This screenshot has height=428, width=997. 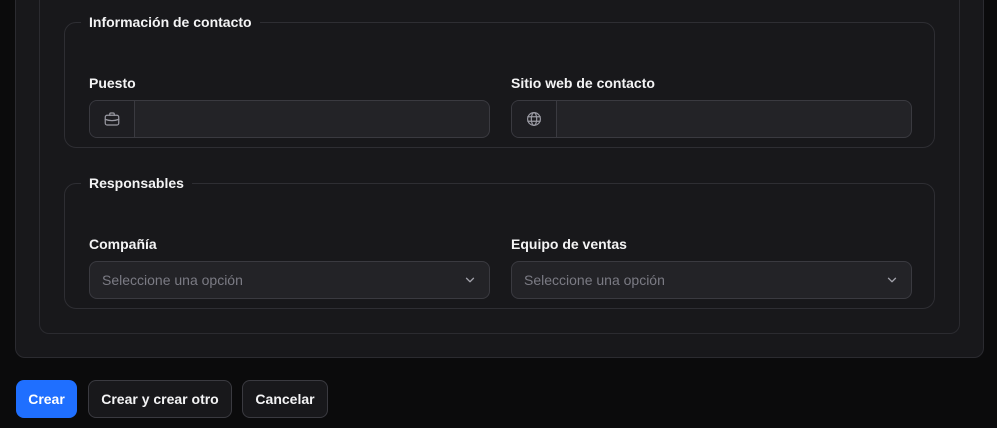 What do you see at coordinates (46, 399) in the screenshot?
I see `create-button: Crear` at bounding box center [46, 399].